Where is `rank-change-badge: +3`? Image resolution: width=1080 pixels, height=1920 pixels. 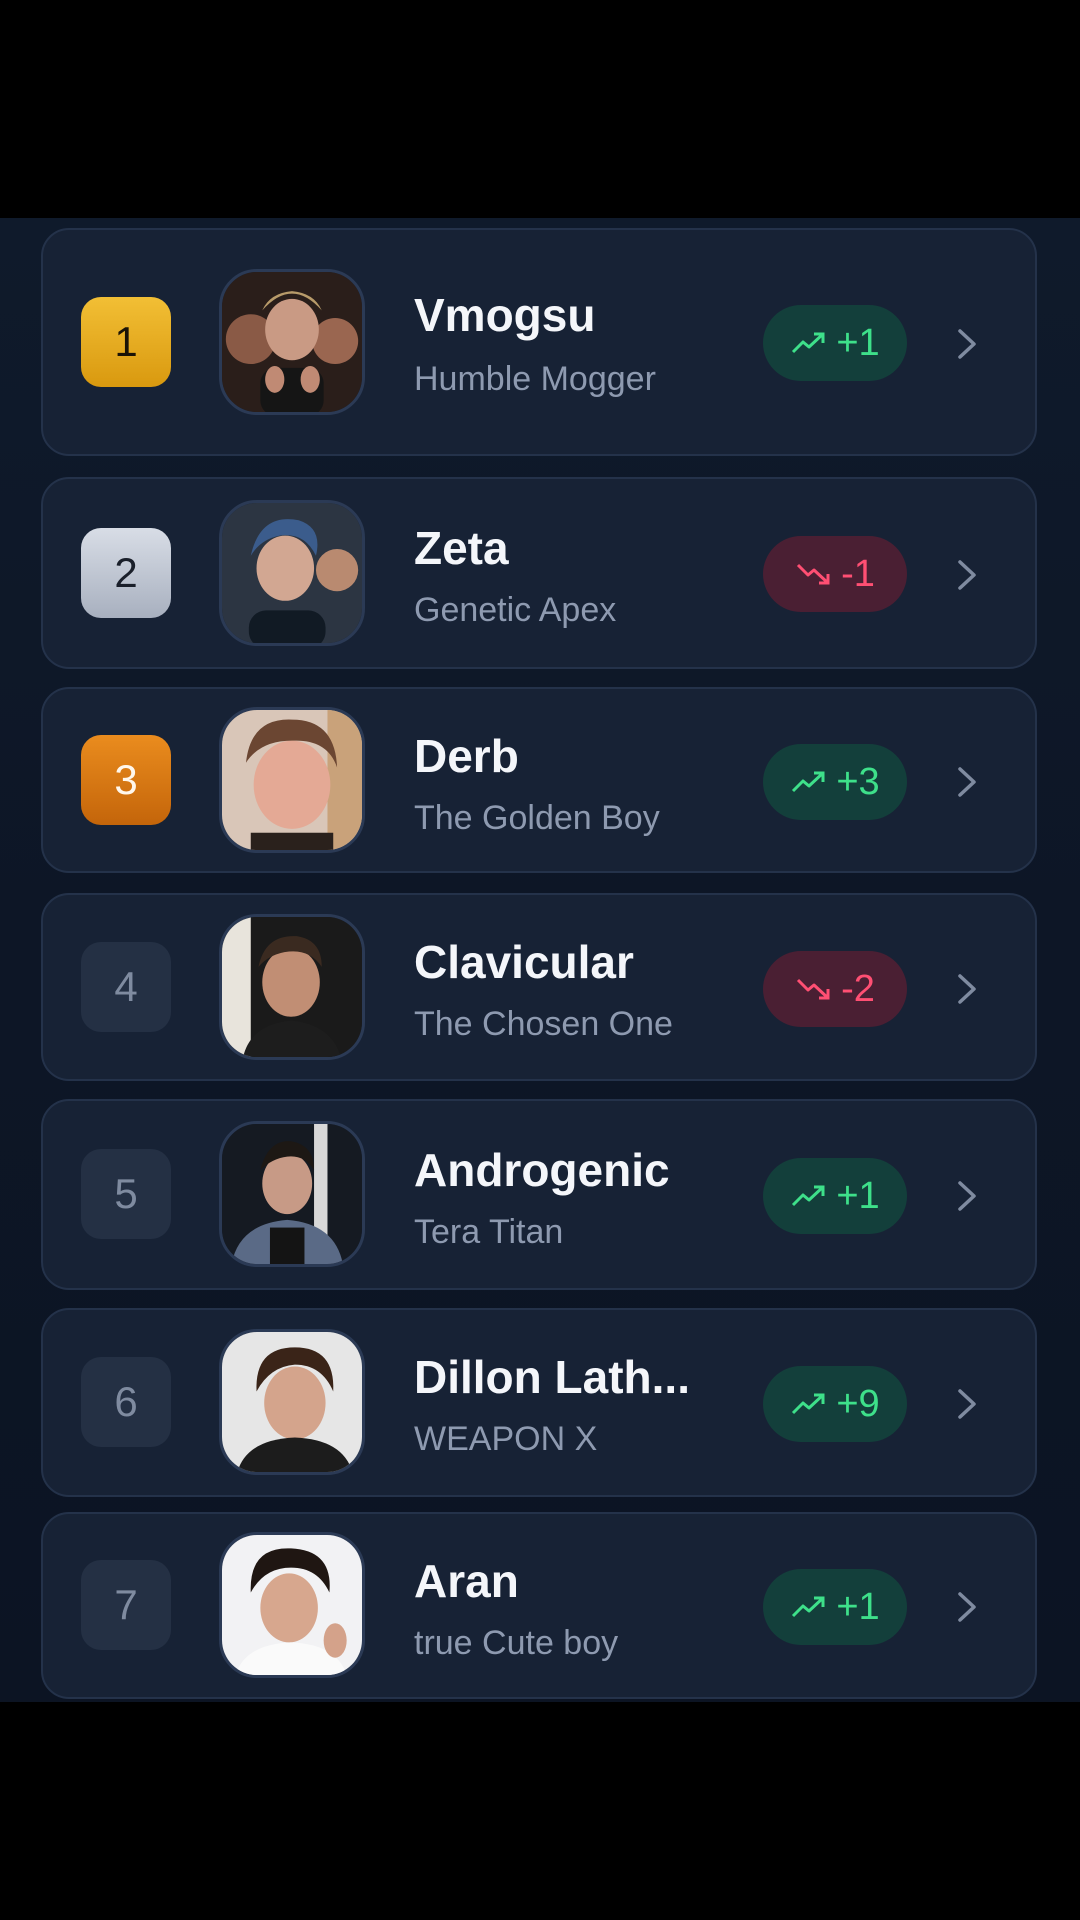 rank-change-badge: +3 is located at coordinates (835, 782).